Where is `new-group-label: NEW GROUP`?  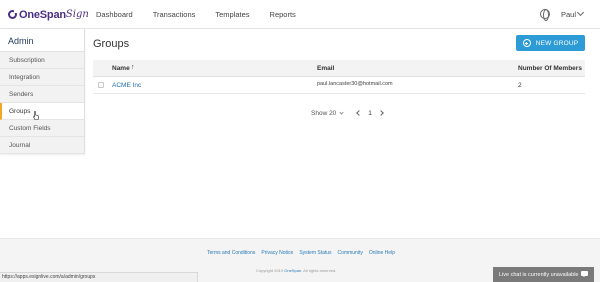
new-group-label: NEW GROUP is located at coordinates (557, 43).